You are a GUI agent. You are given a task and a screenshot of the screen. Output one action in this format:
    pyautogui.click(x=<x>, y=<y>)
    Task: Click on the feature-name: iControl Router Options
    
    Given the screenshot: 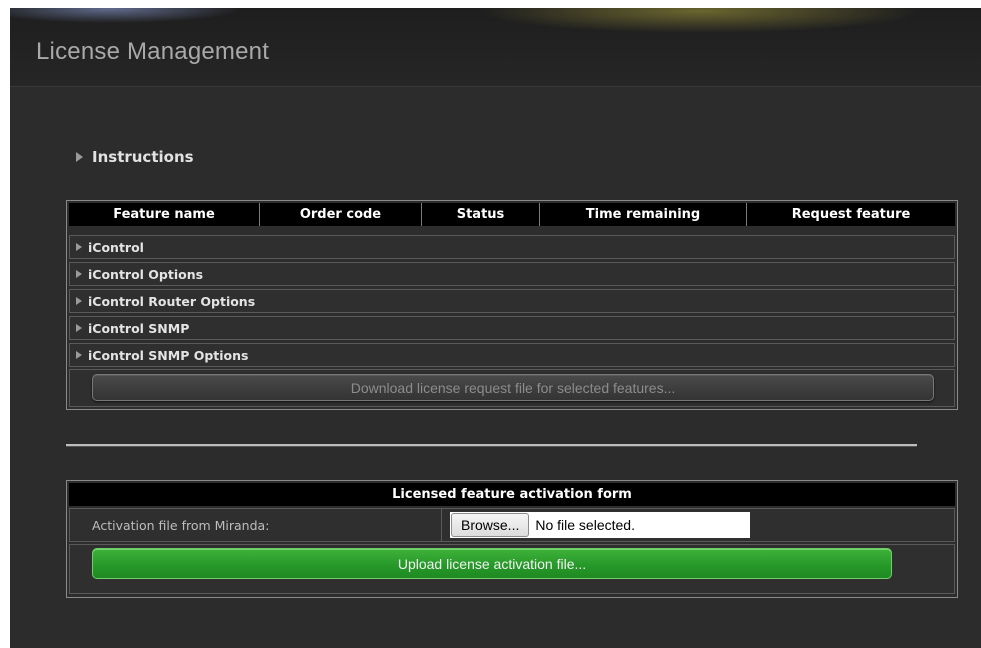 What is the action you would take?
    pyautogui.click(x=172, y=301)
    